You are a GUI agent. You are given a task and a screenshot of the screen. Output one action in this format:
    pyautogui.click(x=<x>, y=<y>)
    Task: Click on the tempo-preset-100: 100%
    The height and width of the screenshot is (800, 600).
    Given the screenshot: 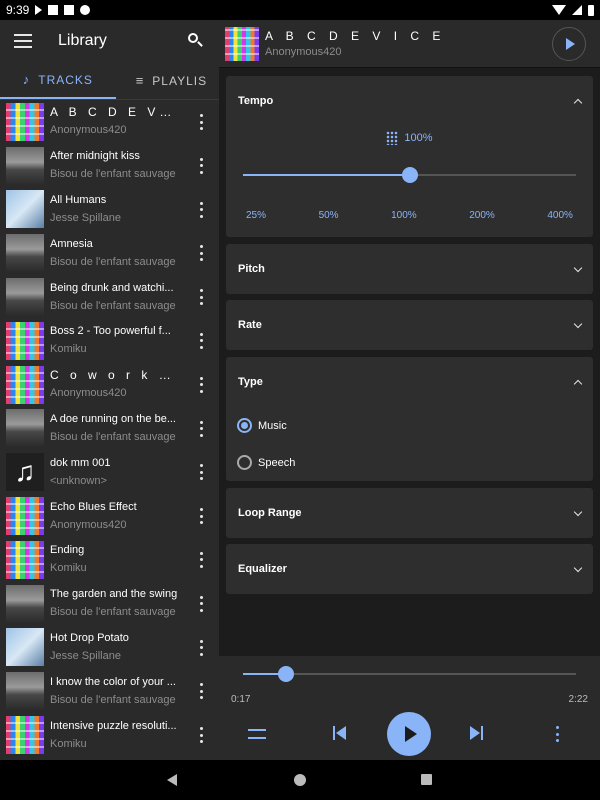 What is the action you would take?
    pyautogui.click(x=404, y=215)
    